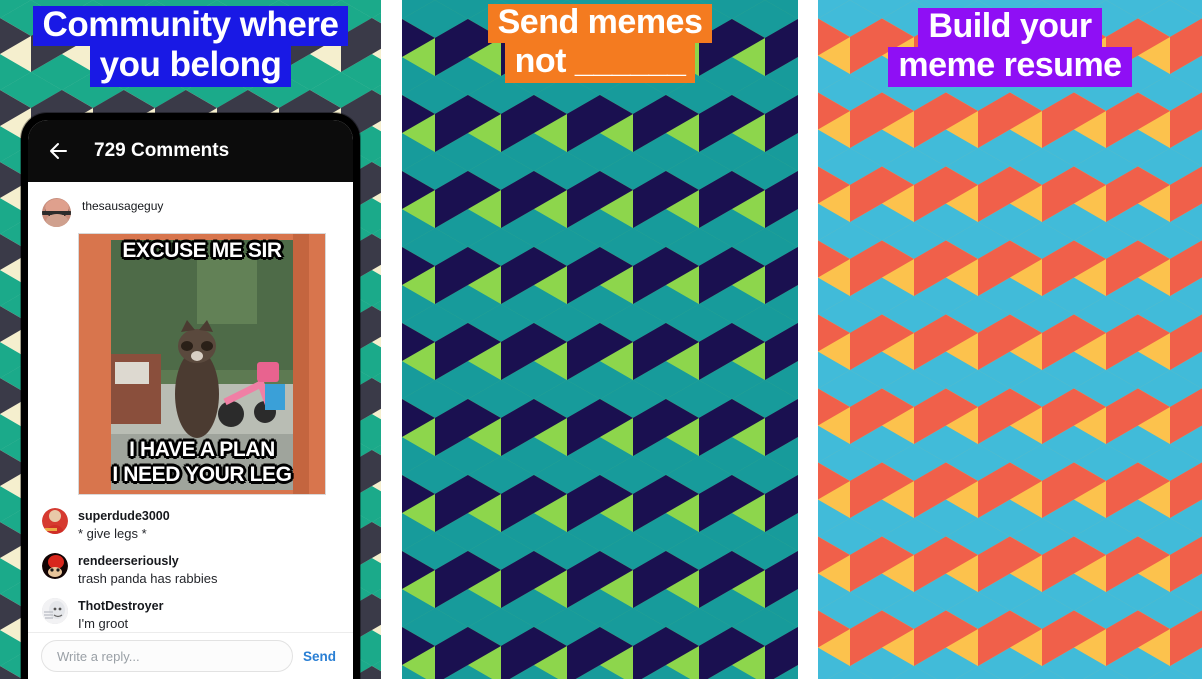  What do you see at coordinates (162, 150) in the screenshot?
I see `comments-count-title: 729 Comments` at bounding box center [162, 150].